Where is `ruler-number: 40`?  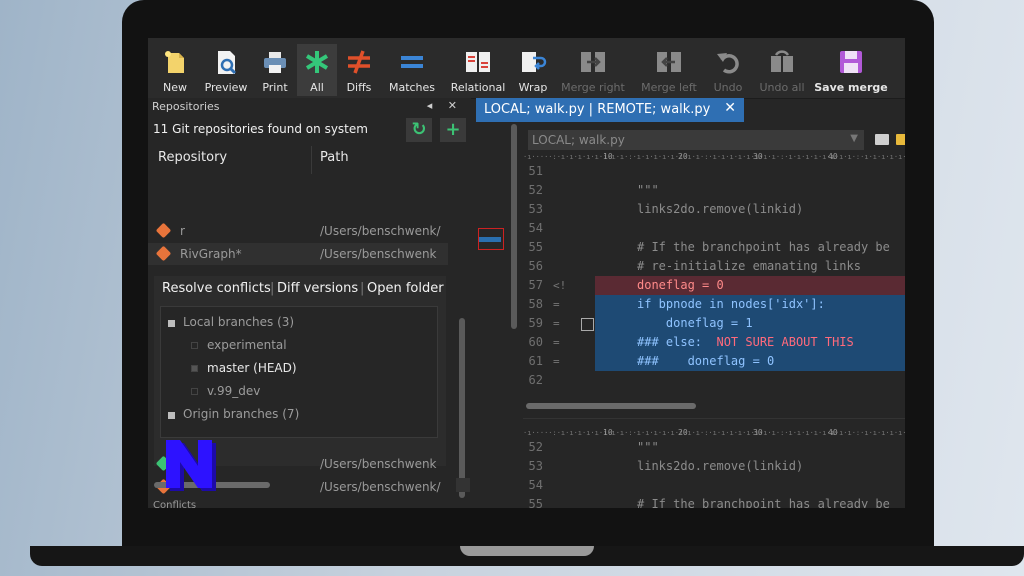 ruler-number: 40 is located at coordinates (833, 156).